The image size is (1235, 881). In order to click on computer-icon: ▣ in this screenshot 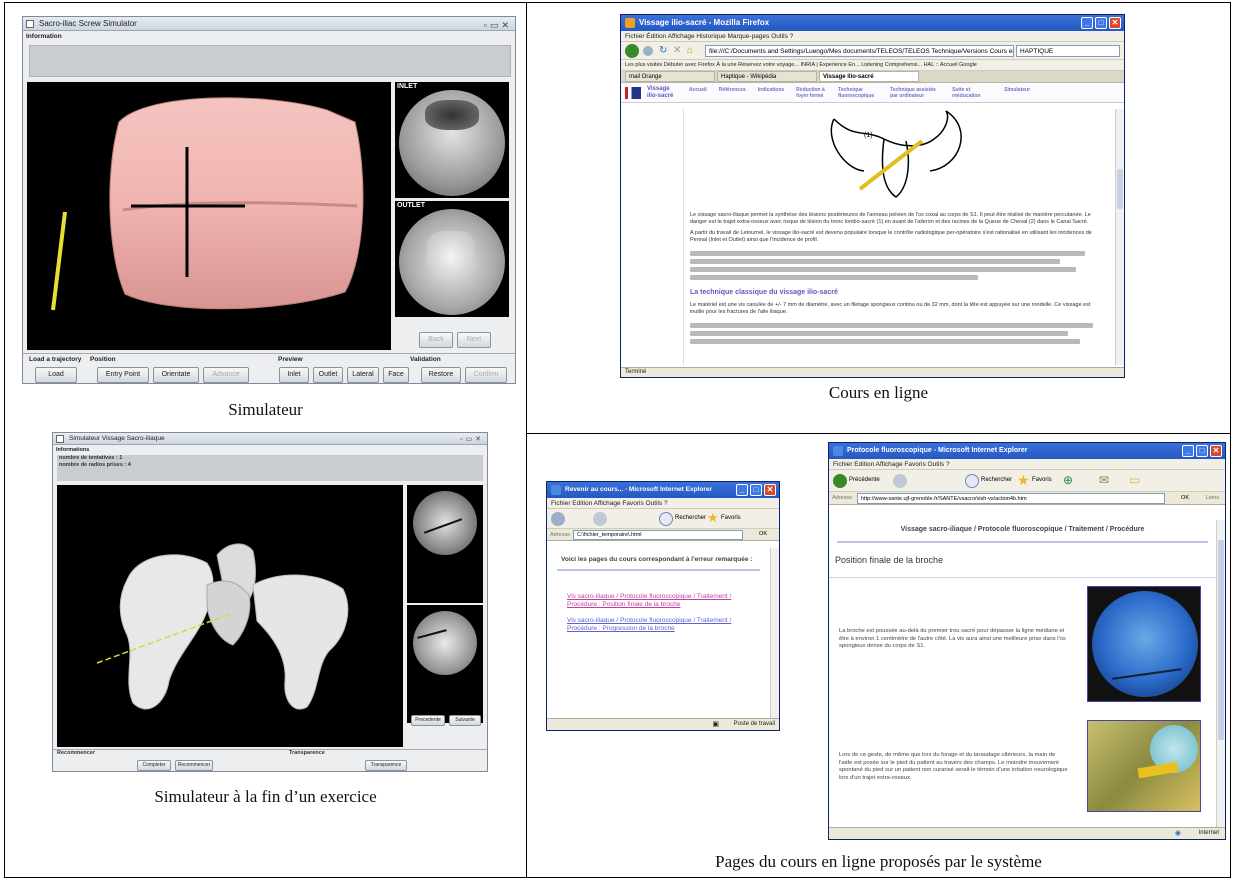, I will do `click(715, 724)`.